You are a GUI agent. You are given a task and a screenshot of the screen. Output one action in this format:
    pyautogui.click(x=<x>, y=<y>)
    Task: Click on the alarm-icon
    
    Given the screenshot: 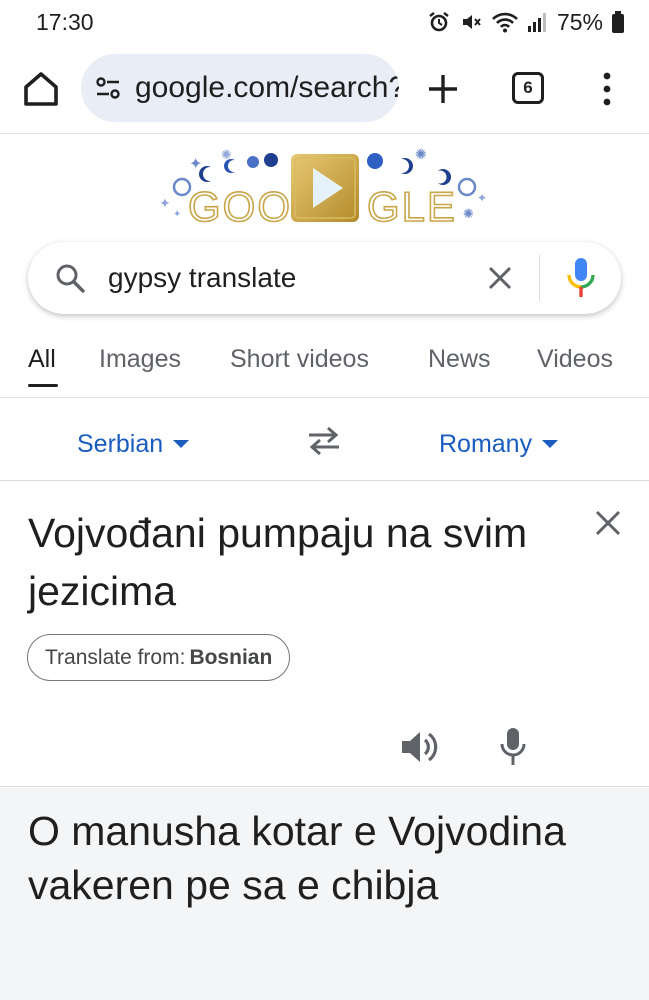 What is the action you would take?
    pyautogui.click(x=439, y=22)
    